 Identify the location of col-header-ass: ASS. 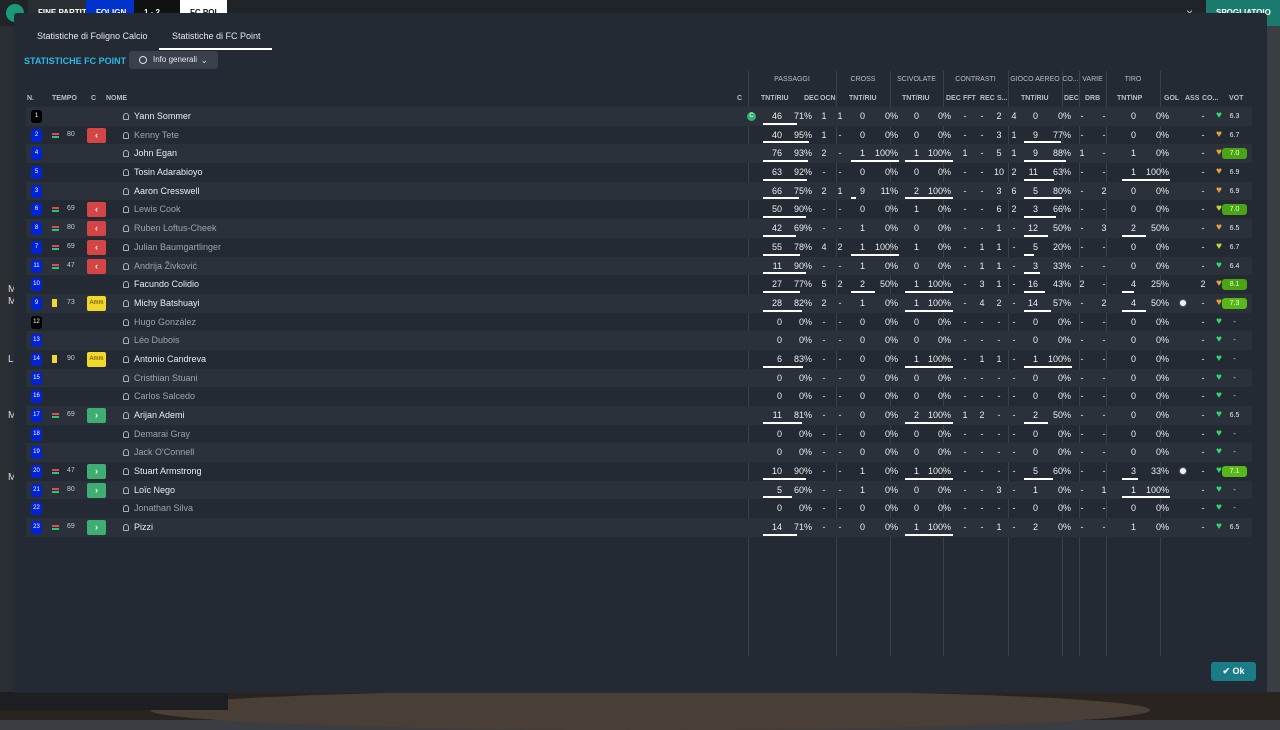
(1192, 98).